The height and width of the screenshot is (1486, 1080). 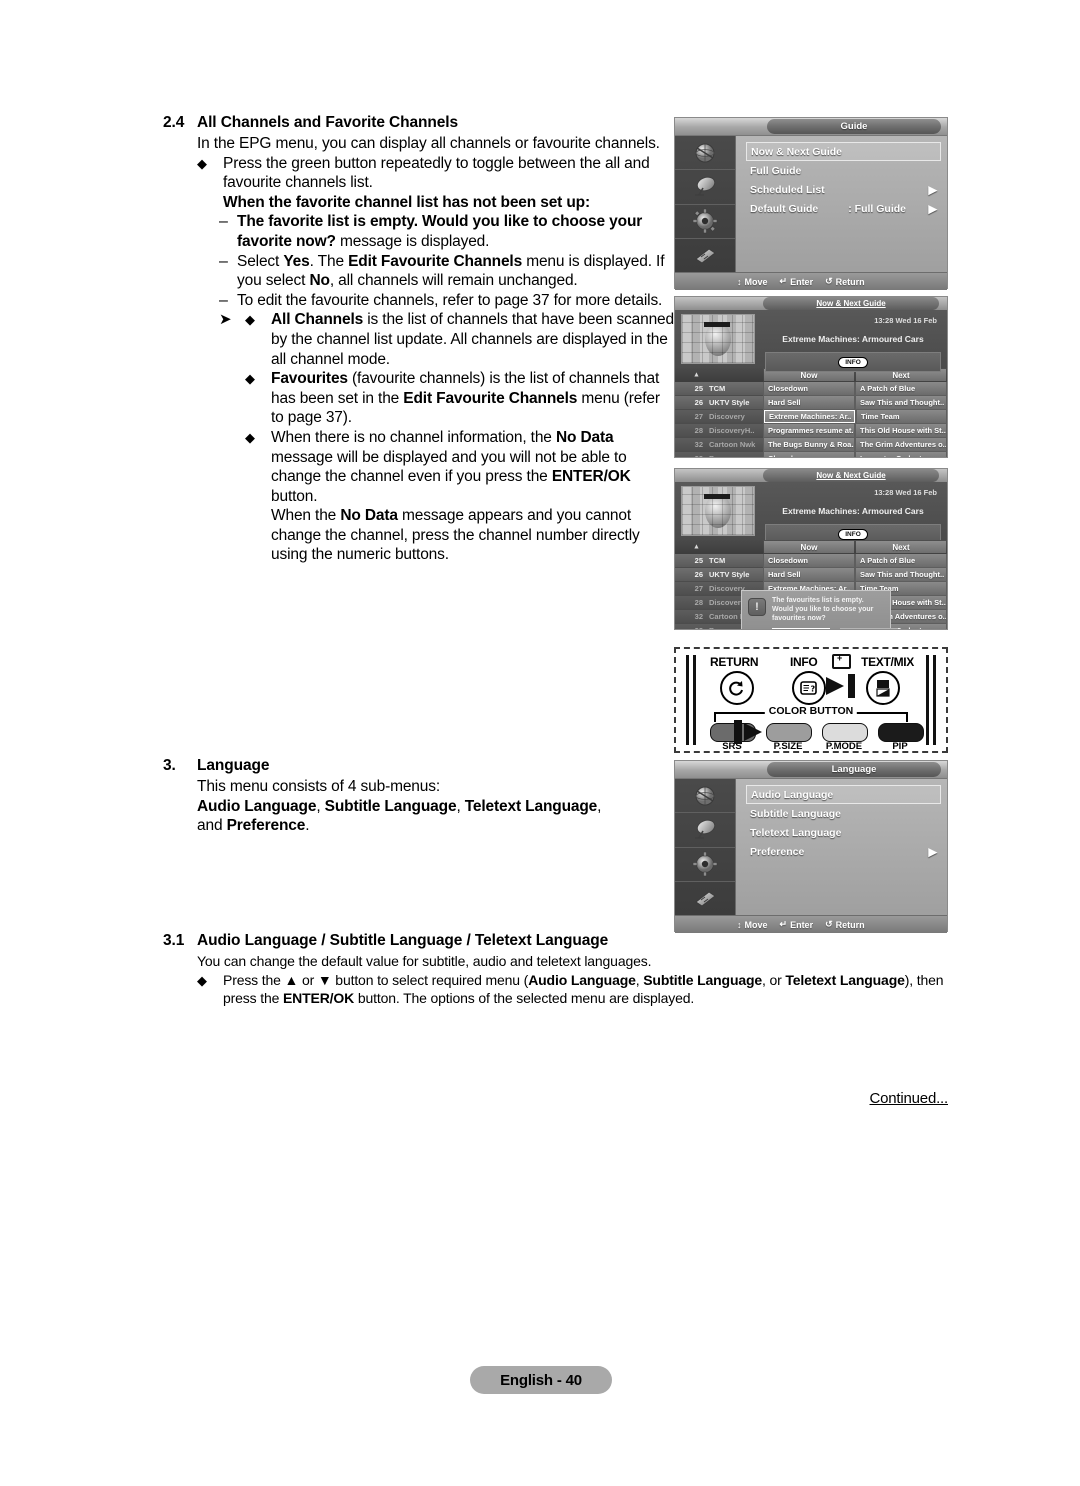 What do you see at coordinates (843, 794) in the screenshot?
I see `language-item-audio: Audio Language` at bounding box center [843, 794].